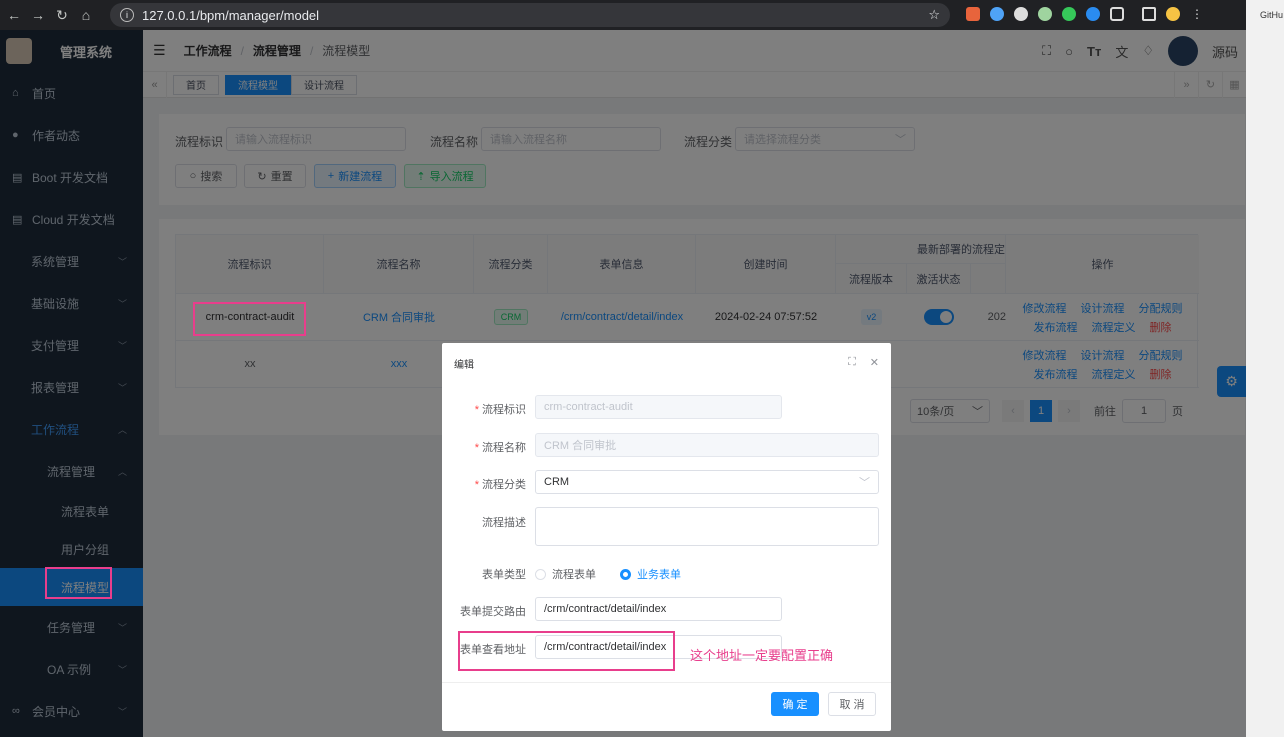 The width and height of the screenshot is (1284, 737). Describe the element at coordinates (795, 704) in the screenshot. I see `confirm-button: 确 定` at that location.